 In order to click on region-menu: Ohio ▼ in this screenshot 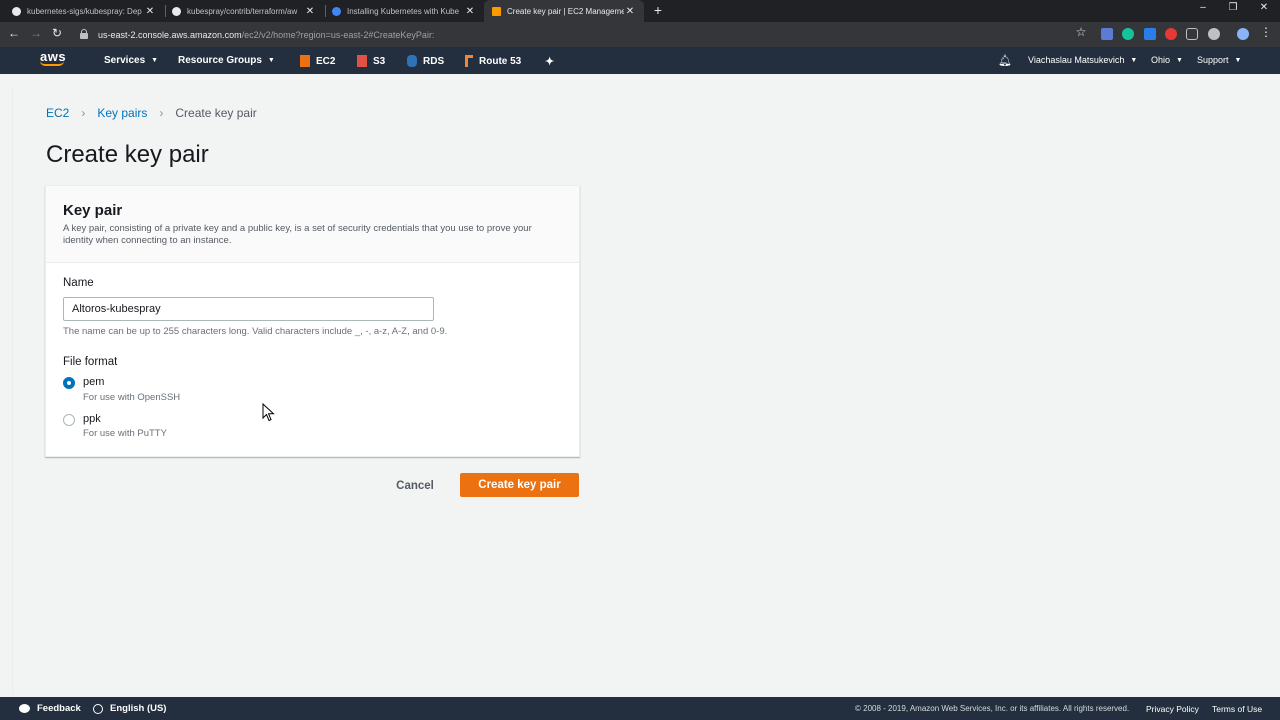, I will do `click(1167, 60)`.